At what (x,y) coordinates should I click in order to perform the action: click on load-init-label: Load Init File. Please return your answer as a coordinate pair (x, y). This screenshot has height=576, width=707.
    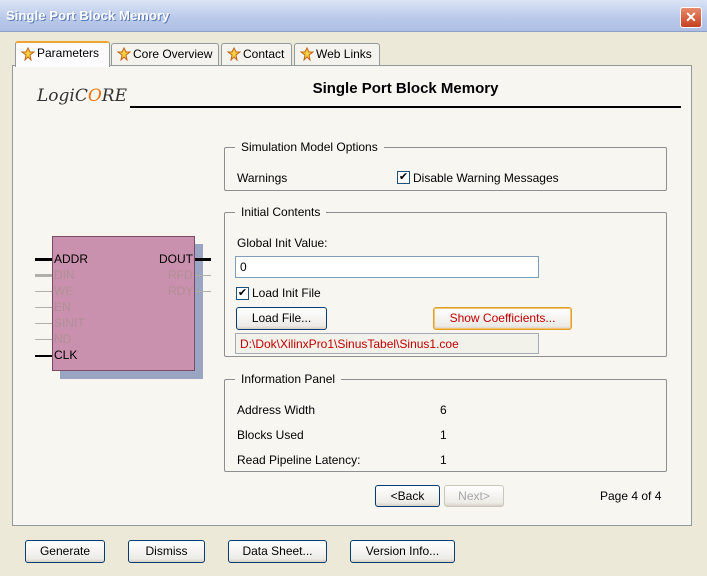
    Looking at the image, I should click on (286, 293).